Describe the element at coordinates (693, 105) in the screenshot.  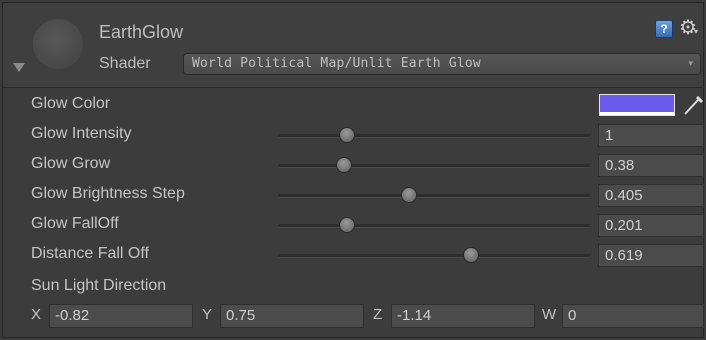
I see `eyedropper-icon` at that location.